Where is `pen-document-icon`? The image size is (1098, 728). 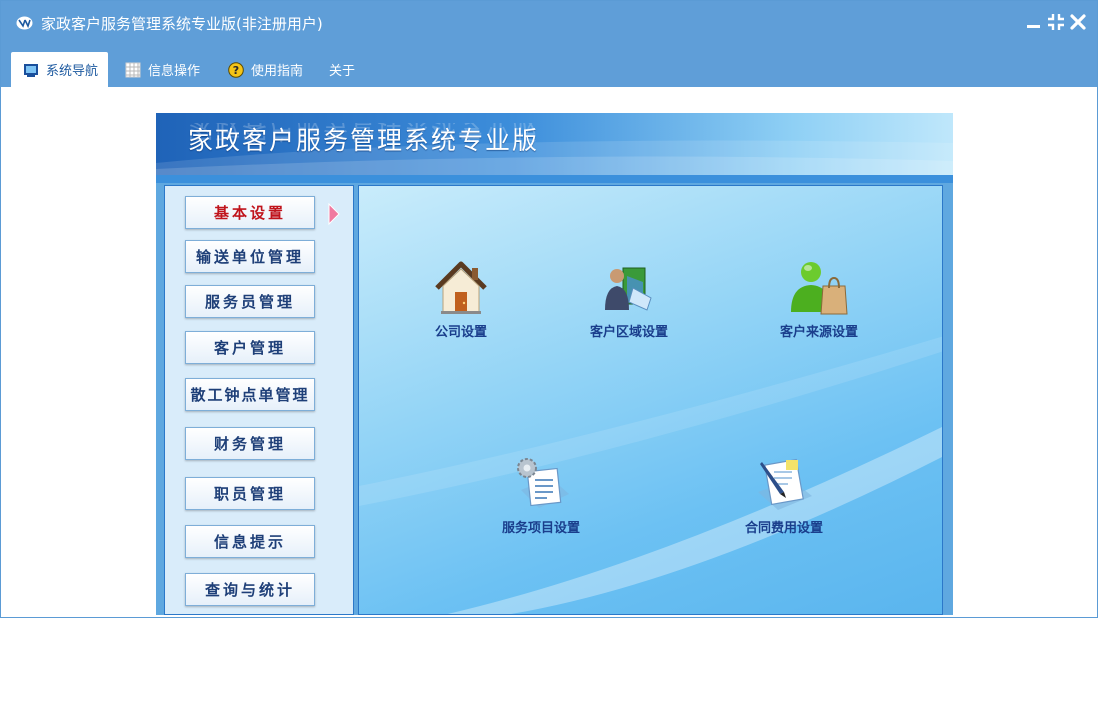
pen-document-icon is located at coordinates (785, 484).